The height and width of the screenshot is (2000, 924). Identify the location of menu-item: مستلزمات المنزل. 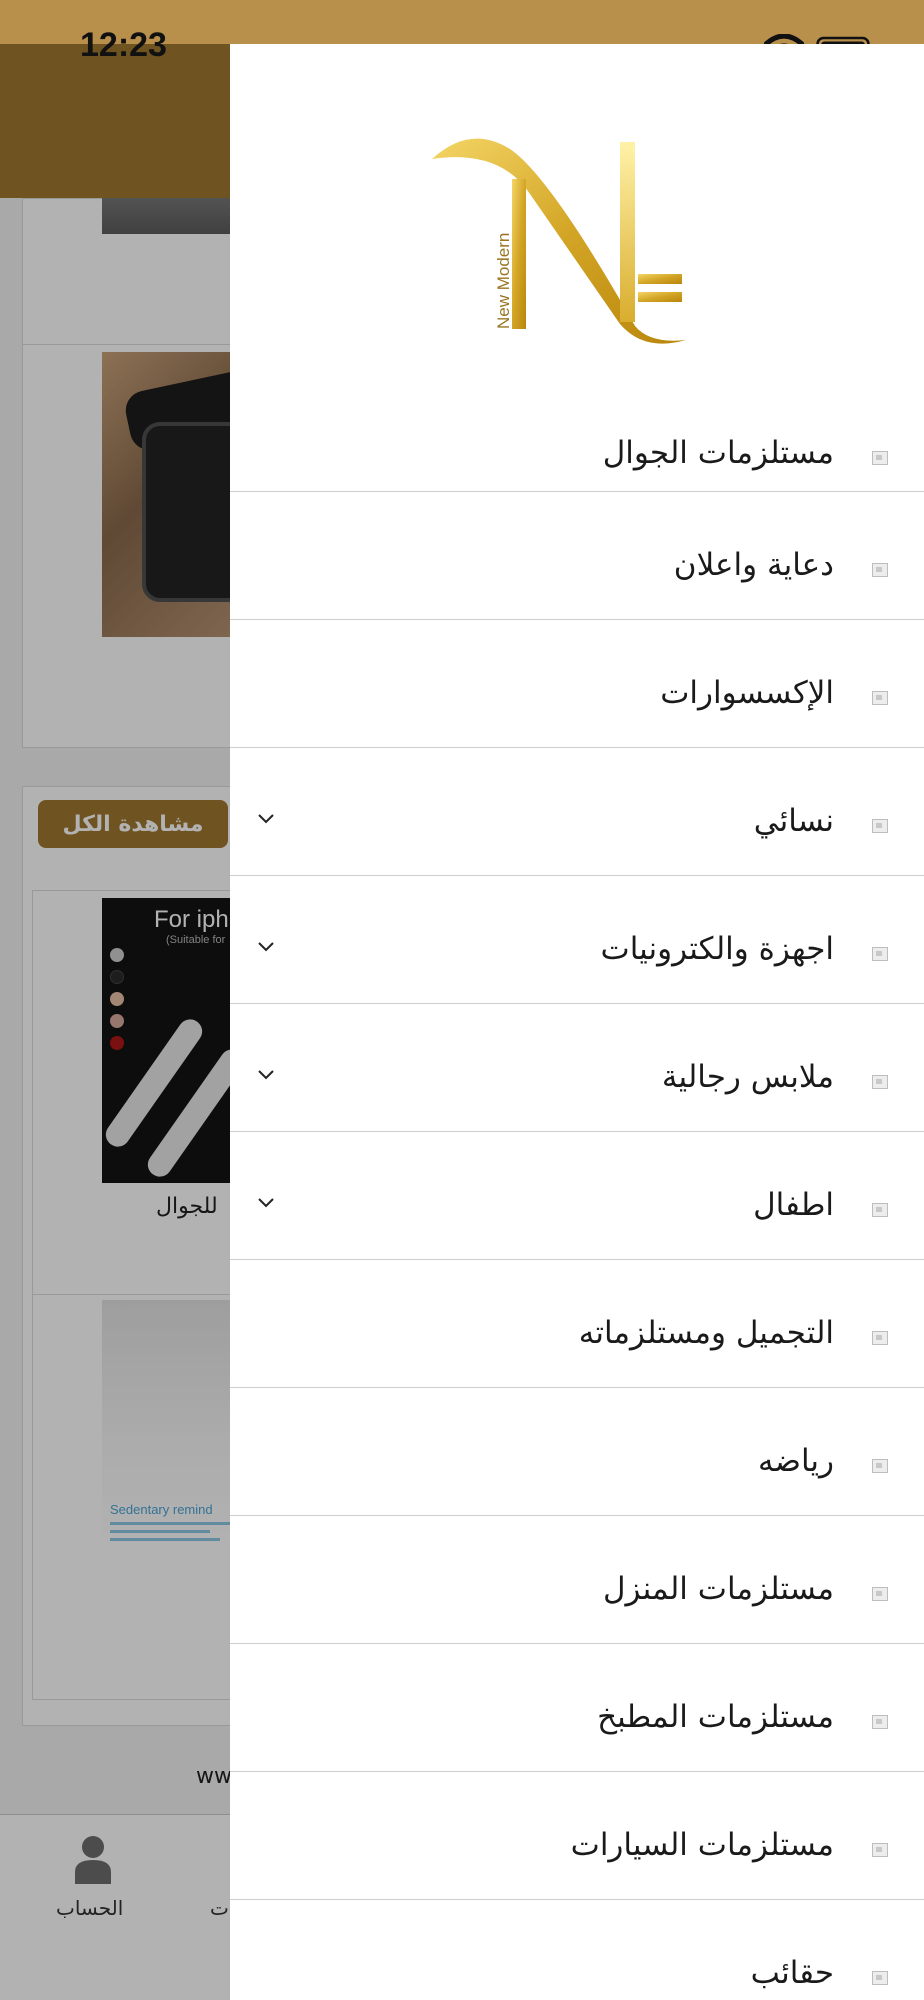
(577, 1580).